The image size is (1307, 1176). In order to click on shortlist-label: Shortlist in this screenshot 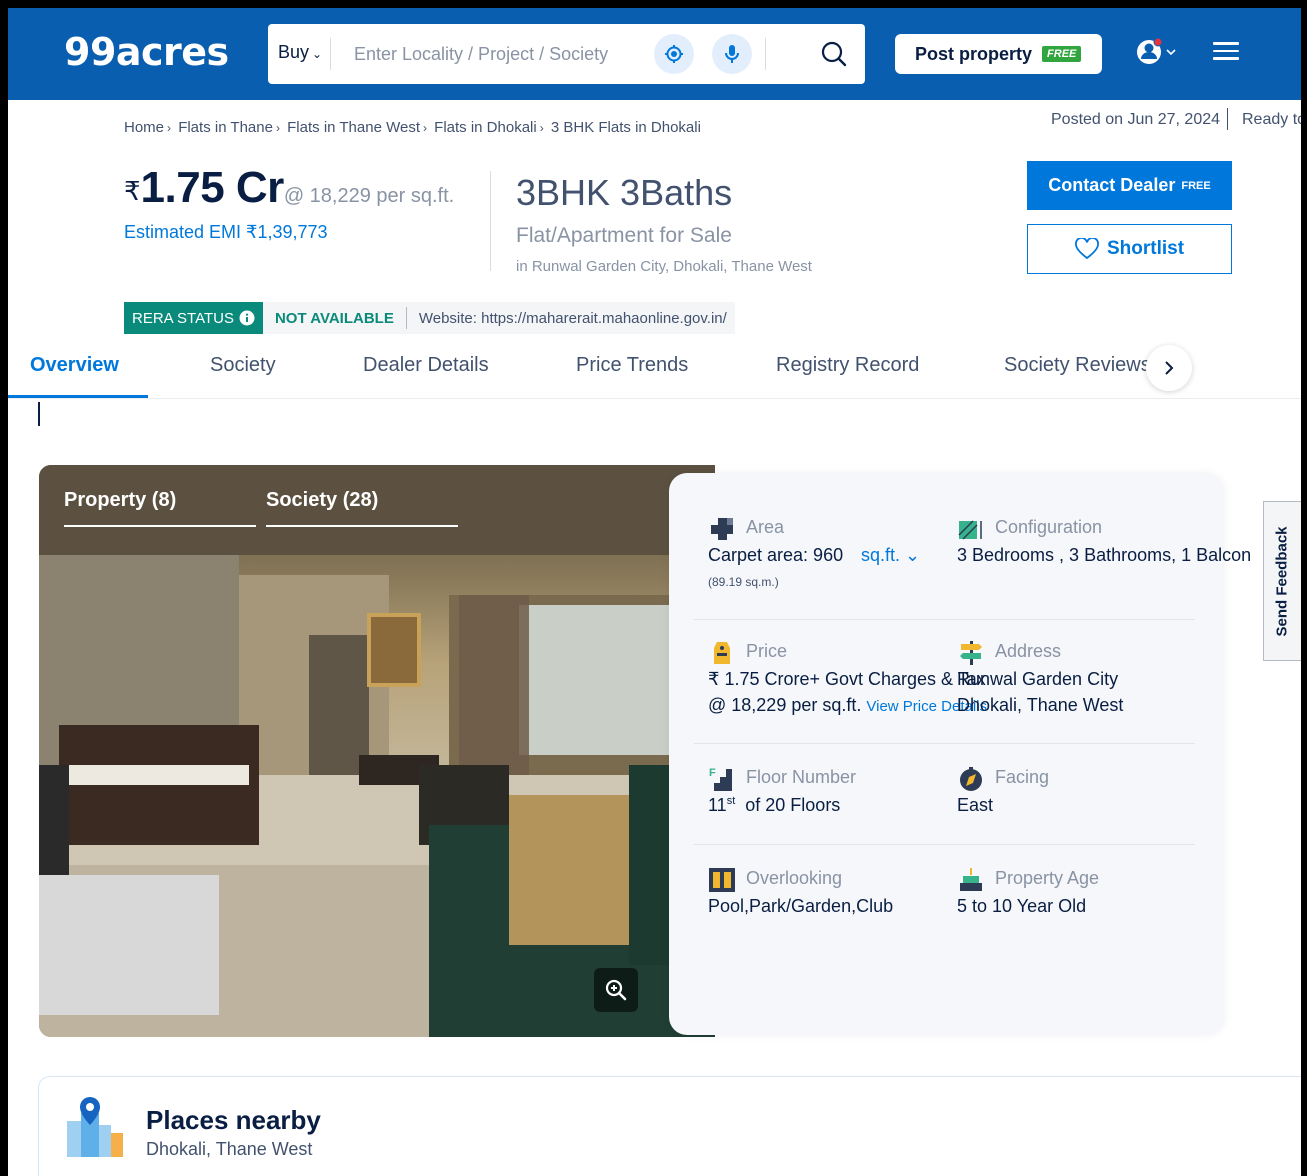, I will do `click(1145, 248)`.